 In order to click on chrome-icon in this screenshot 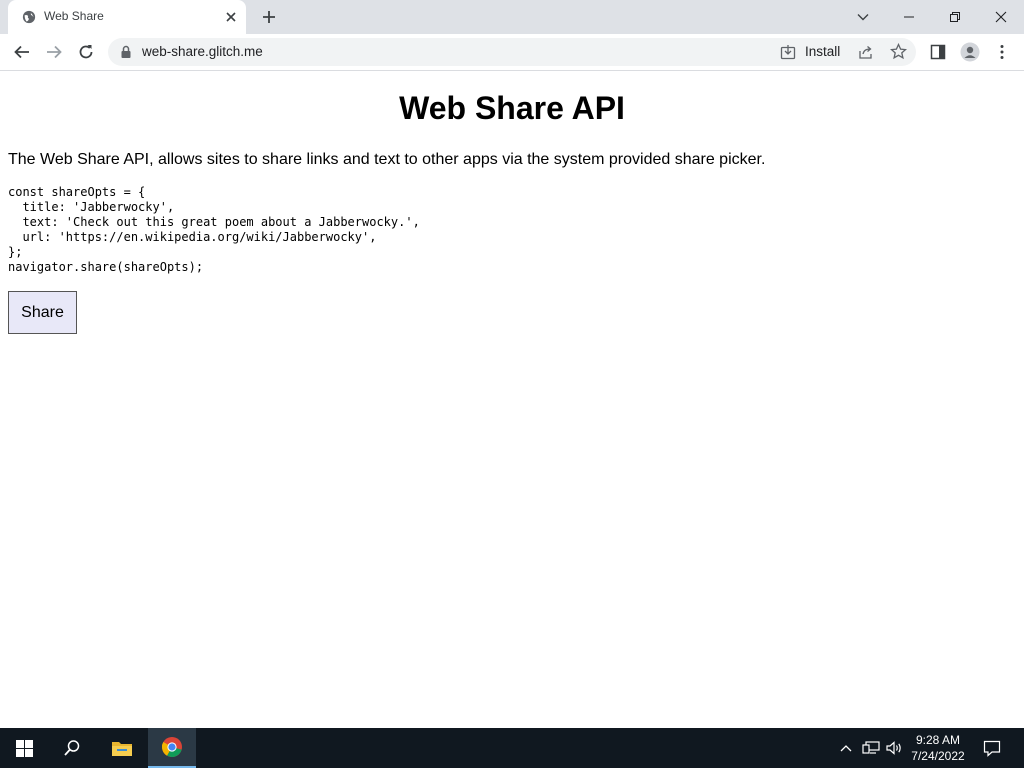, I will do `click(171, 747)`.